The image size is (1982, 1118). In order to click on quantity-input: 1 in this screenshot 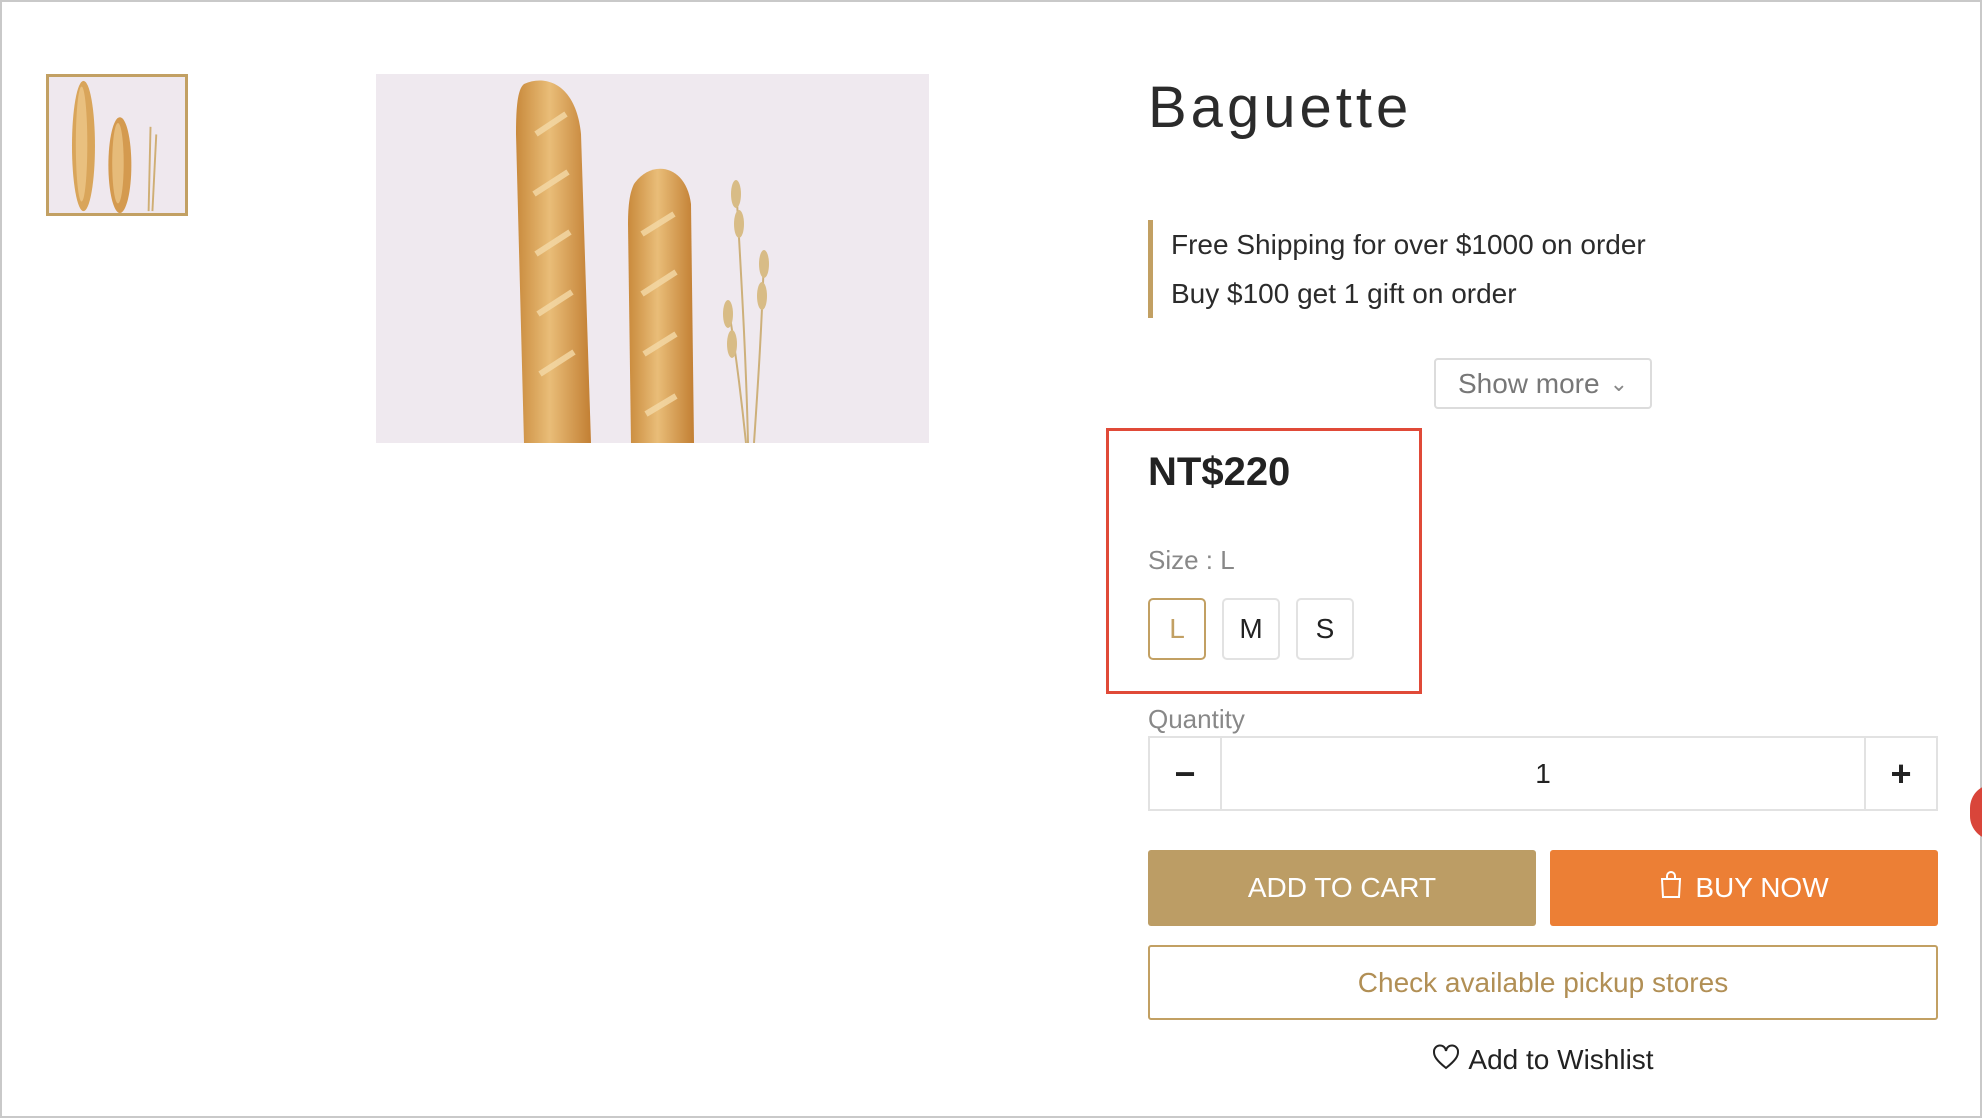, I will do `click(1543, 773)`.